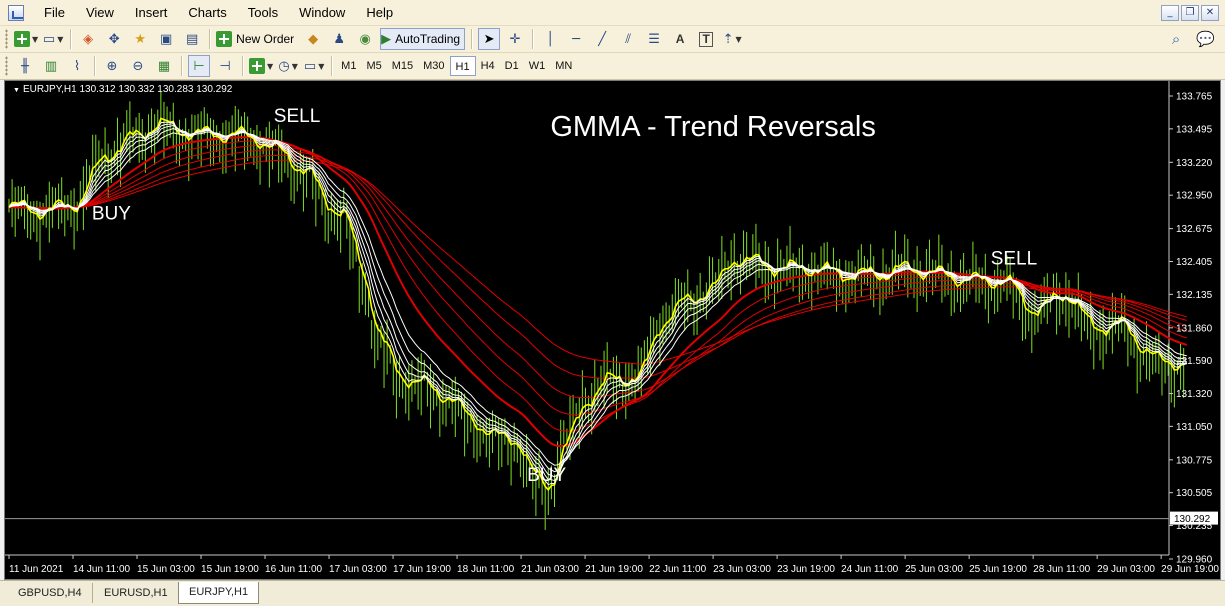 The image size is (1225, 606). I want to click on horizontal-line-icon: ─, so click(576, 39).